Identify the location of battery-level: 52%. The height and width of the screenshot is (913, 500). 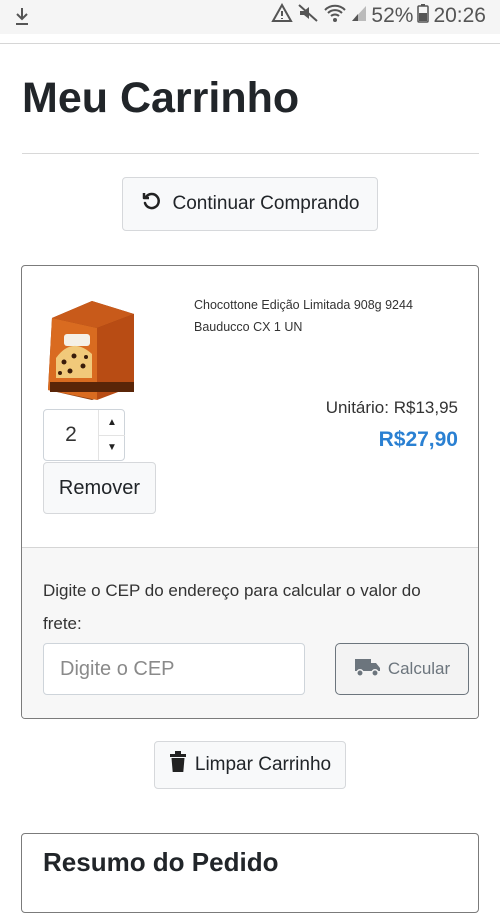
(392, 15).